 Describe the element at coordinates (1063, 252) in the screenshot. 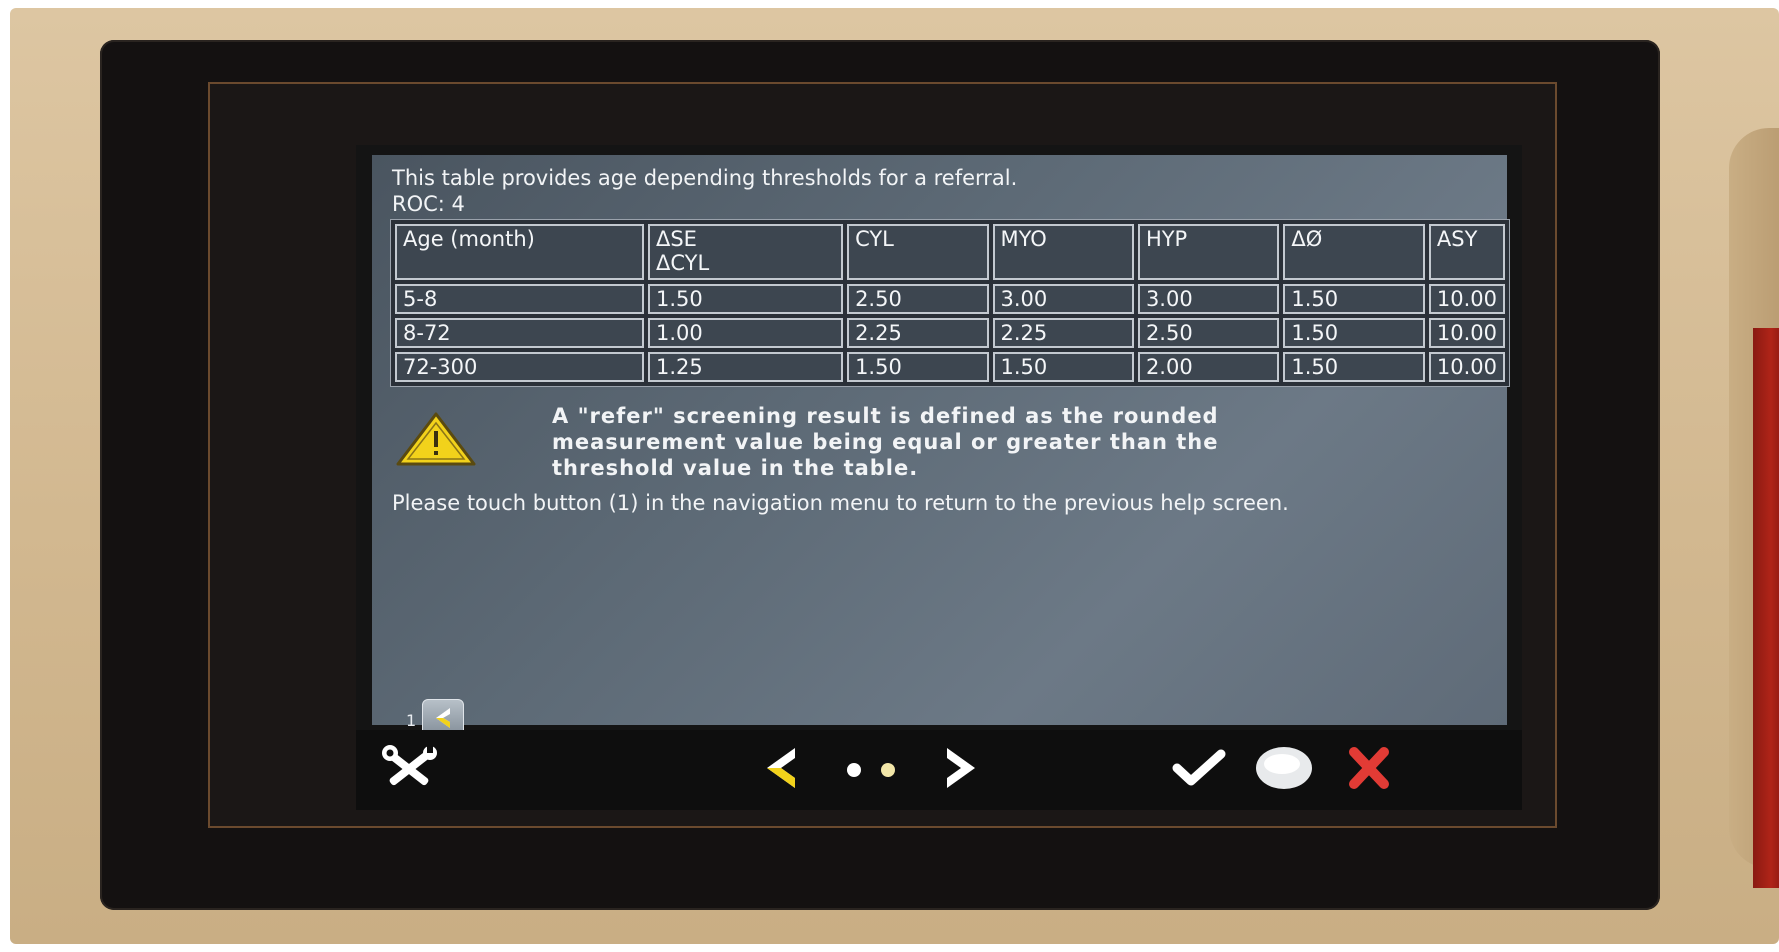

I see `column-header-myo: MYO` at that location.